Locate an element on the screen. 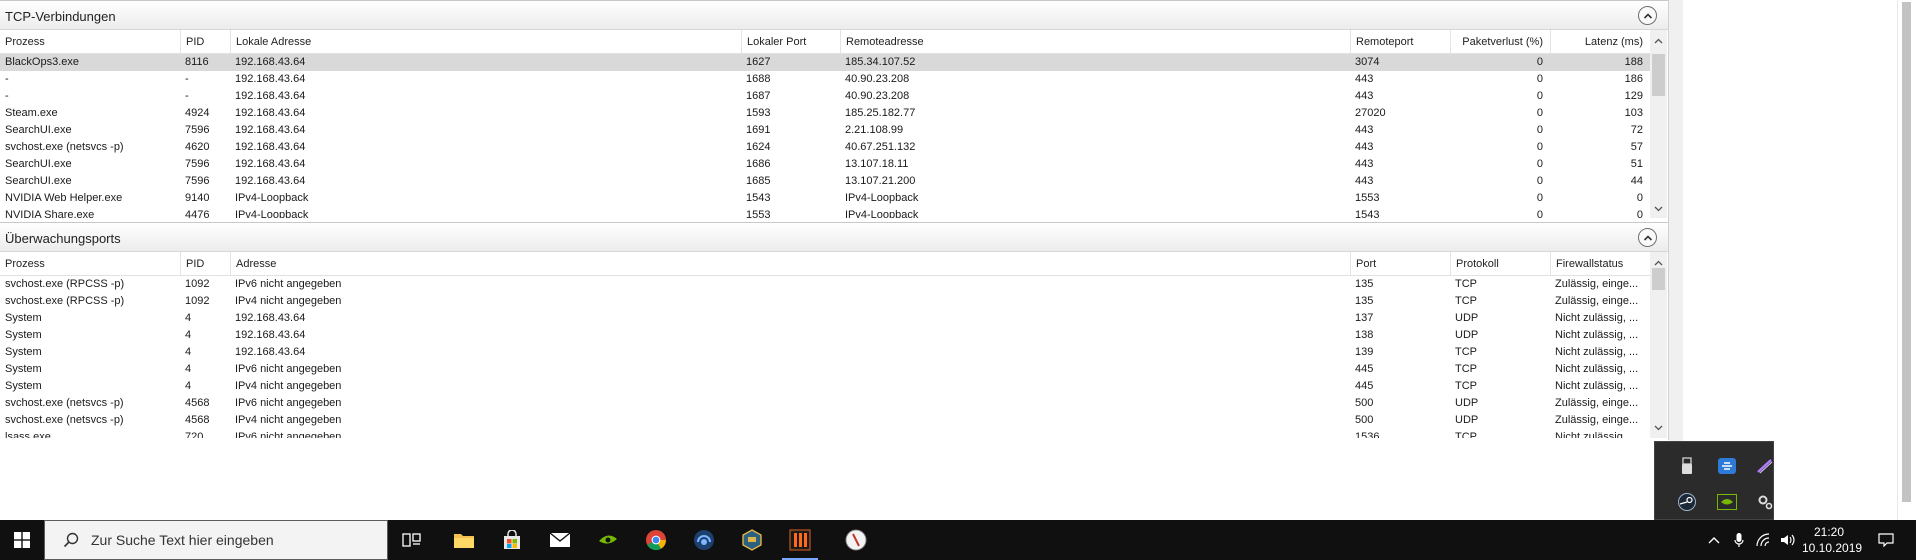  chrome-icon is located at coordinates (656, 540).